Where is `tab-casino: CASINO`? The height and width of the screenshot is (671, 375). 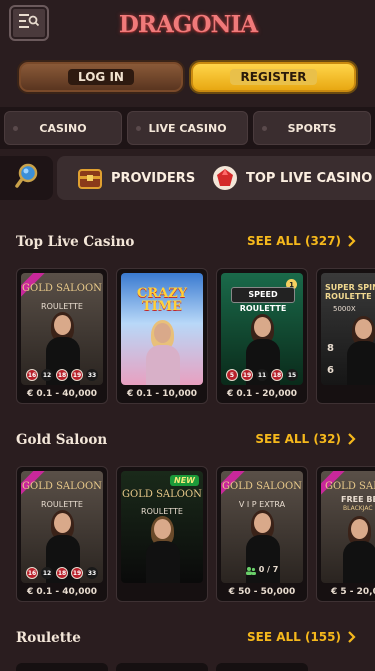
tab-casino: CASINO is located at coordinates (63, 128).